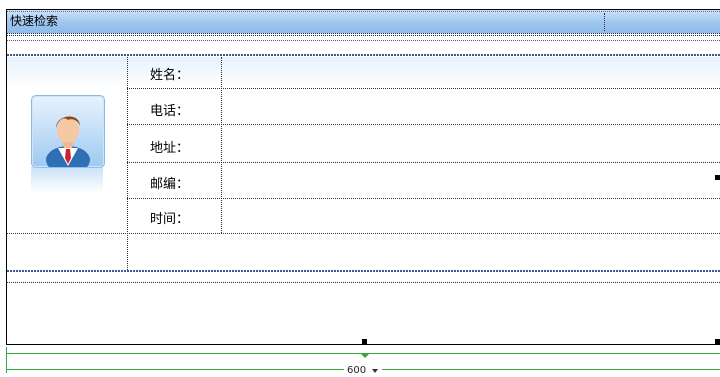 Image resolution: width=720 pixels, height=377 pixels. I want to click on title-cell-divider, so click(605, 22).